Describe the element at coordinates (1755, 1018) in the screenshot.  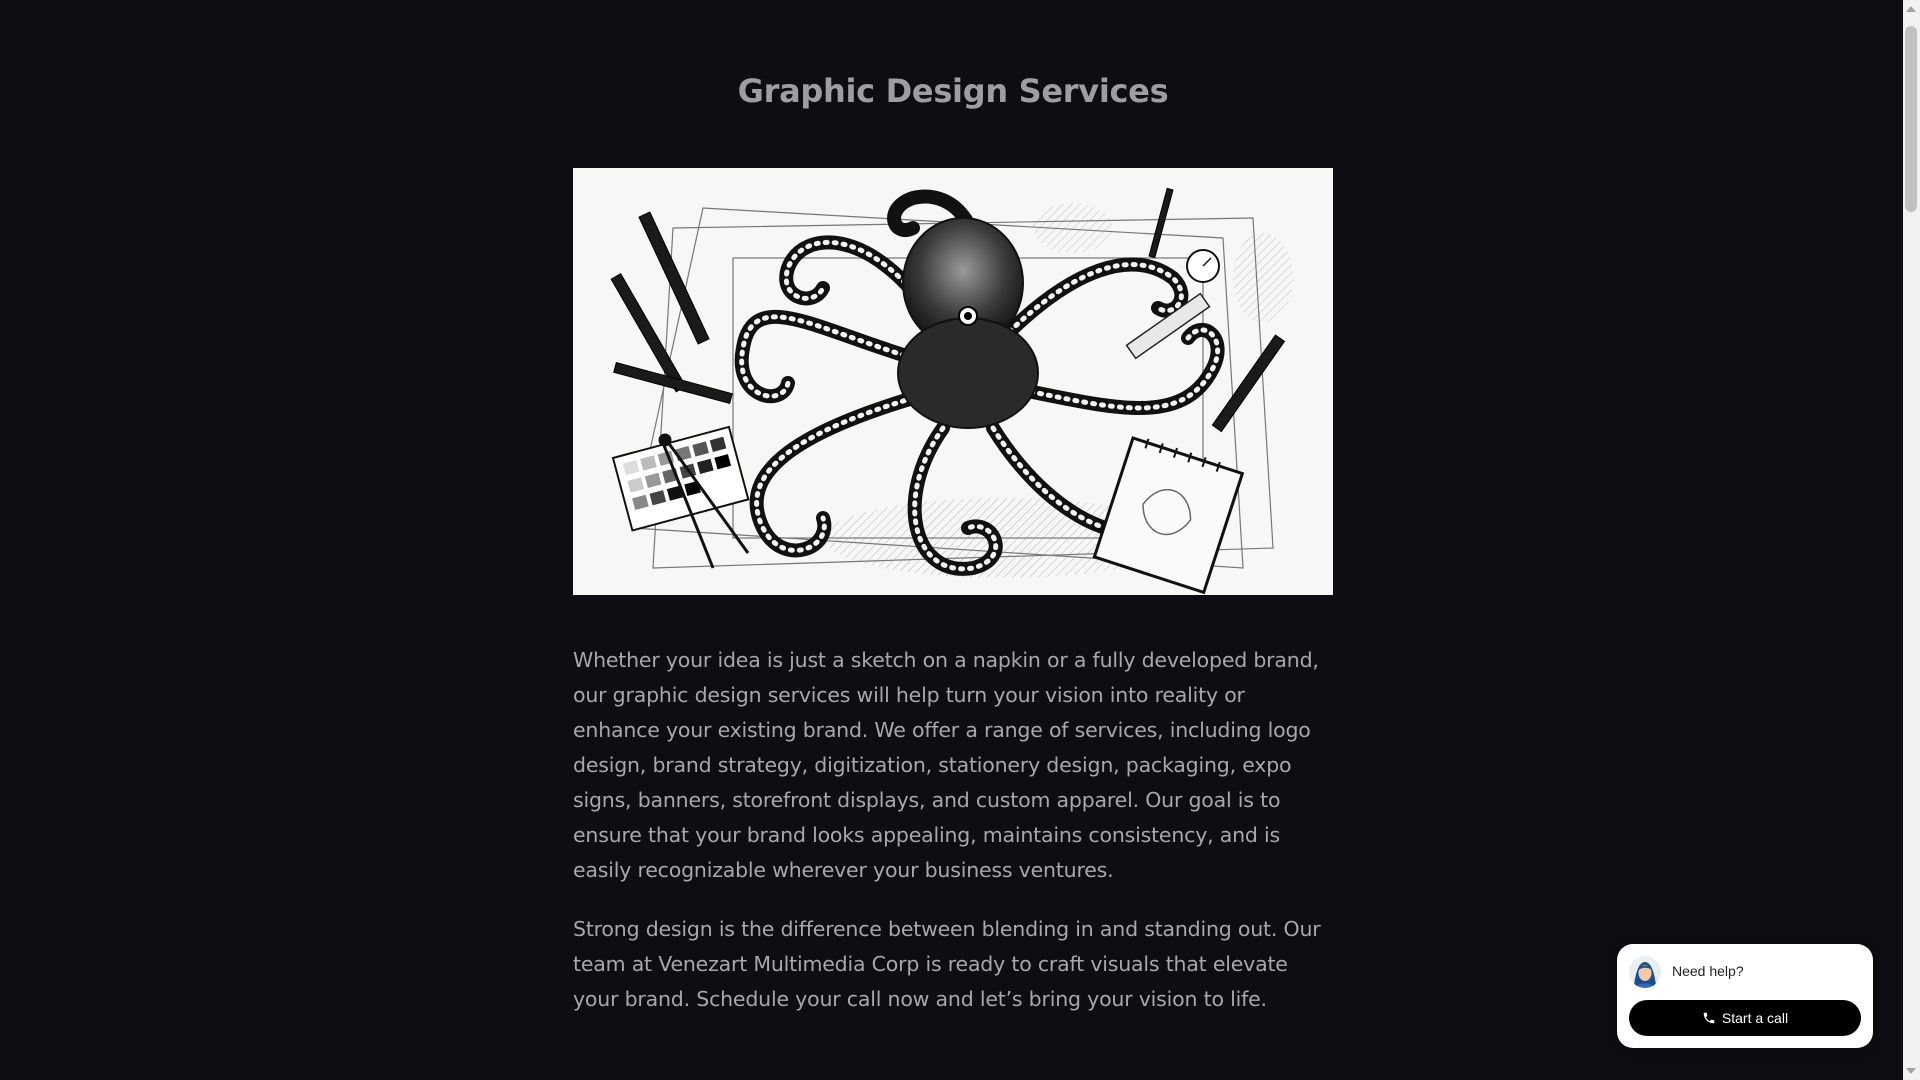
I see `start-call-label: Start a call` at that location.